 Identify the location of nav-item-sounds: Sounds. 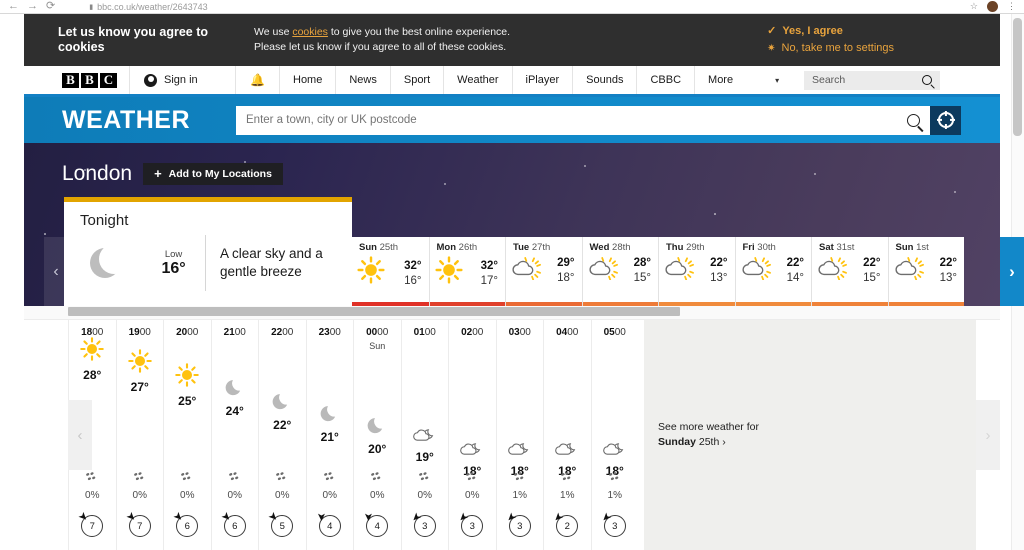
(604, 80).